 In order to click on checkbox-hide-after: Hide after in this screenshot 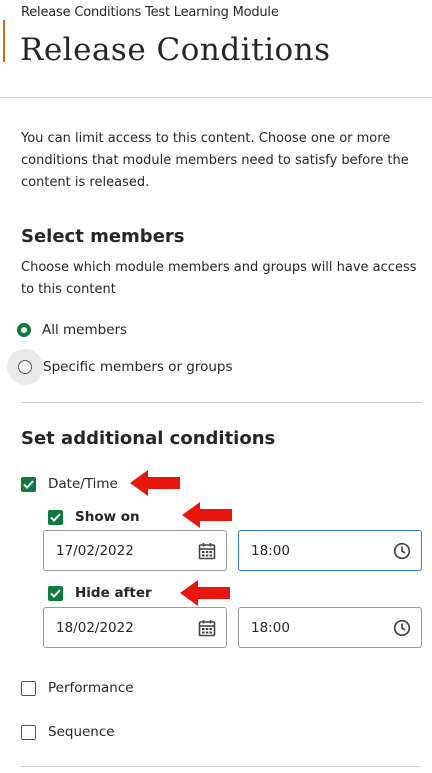, I will do `click(100, 593)`.